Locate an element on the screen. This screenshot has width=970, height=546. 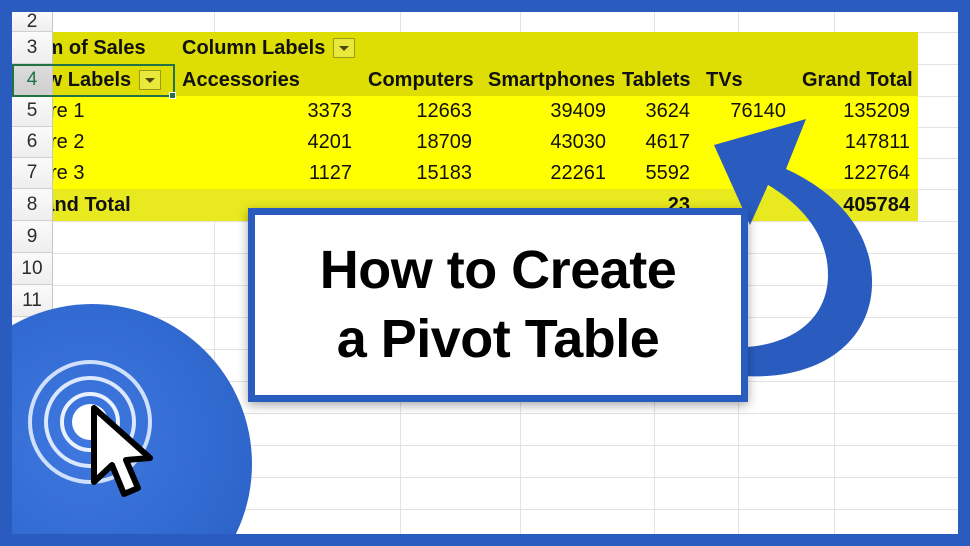
row-header-7: 7 is located at coordinates (32, 173).